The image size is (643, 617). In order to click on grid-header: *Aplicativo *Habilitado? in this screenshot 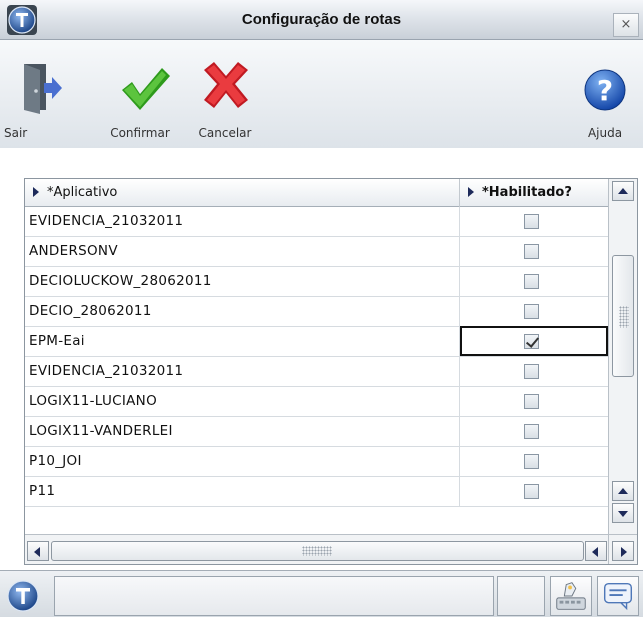, I will do `click(316, 193)`.